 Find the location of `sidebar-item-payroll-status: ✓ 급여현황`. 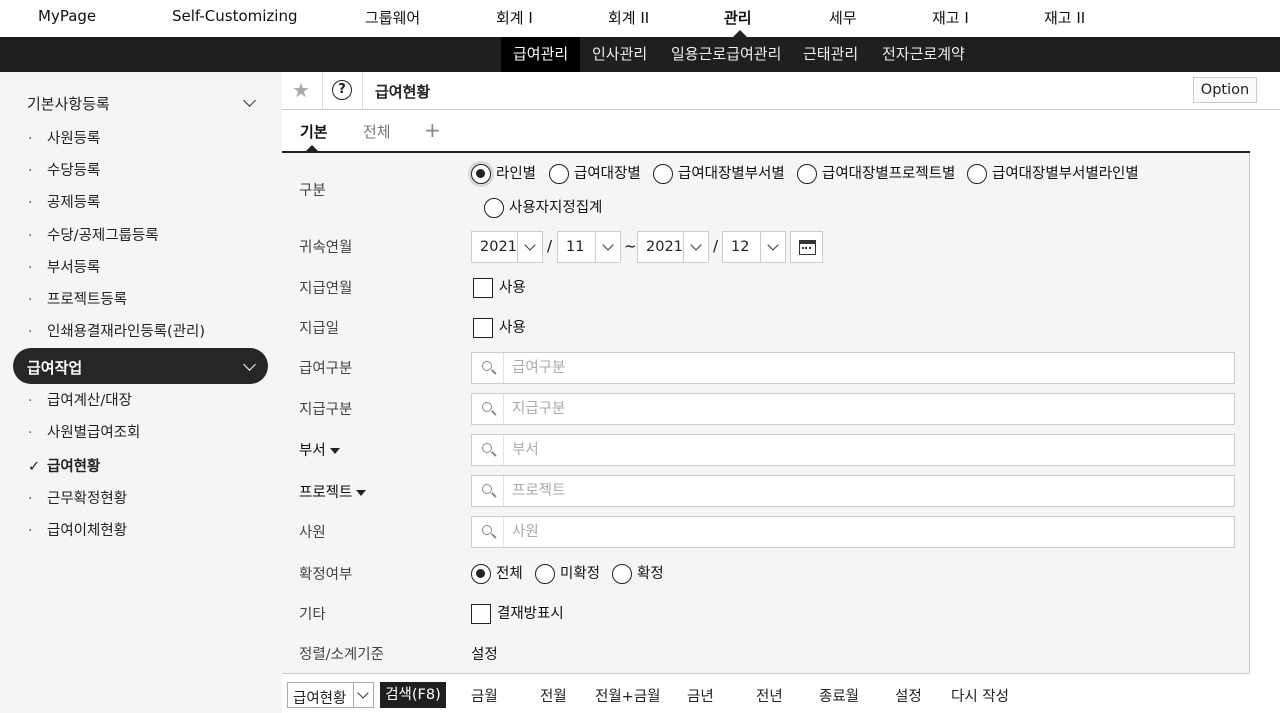

sidebar-item-payroll-status: ✓ 급여현황 is located at coordinates (64, 465).